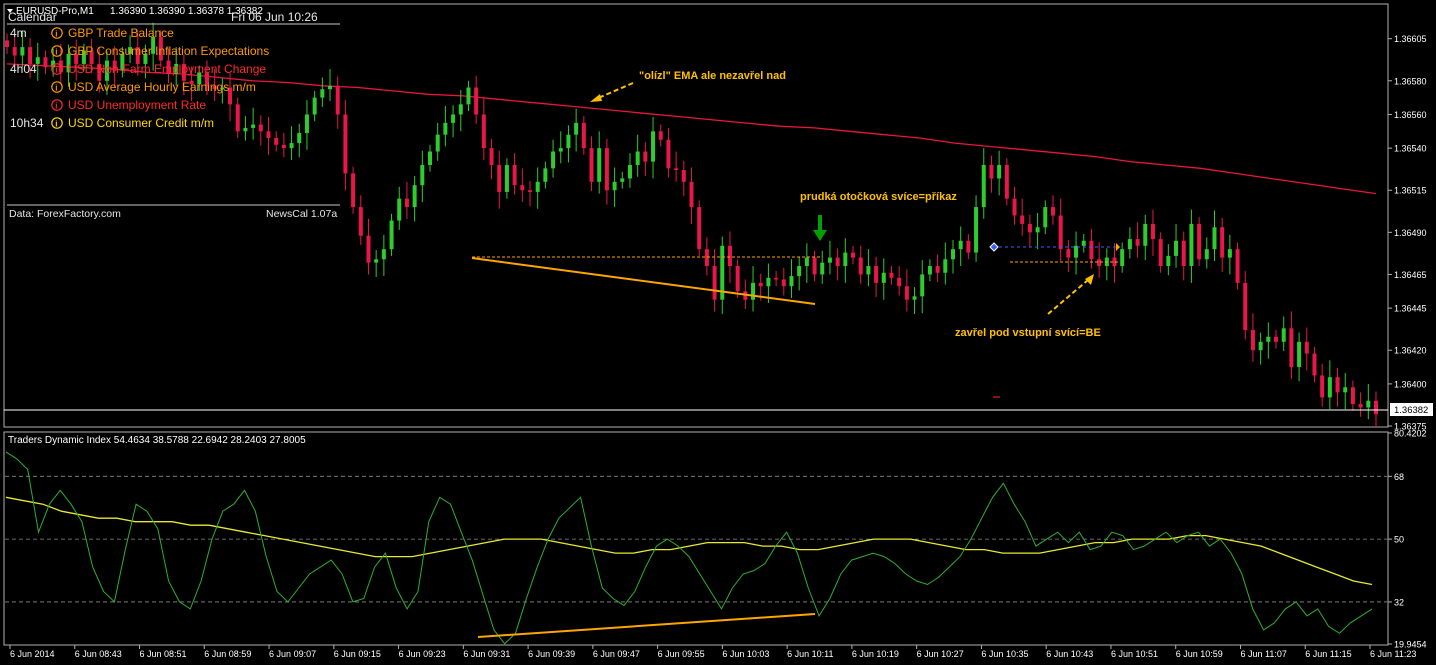  What do you see at coordinates (292, 654) in the screenshot?
I see `time-tick-label: 6 Jun 09:07` at bounding box center [292, 654].